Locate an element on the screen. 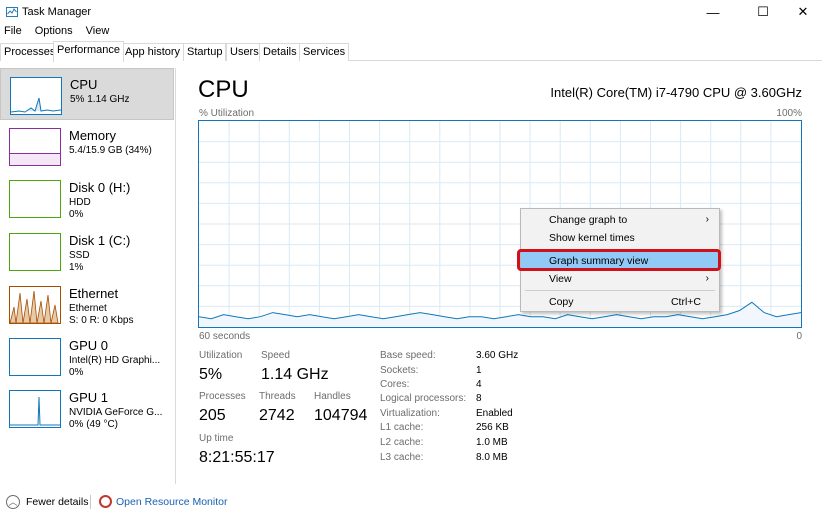 Image resolution: width=822 pixels, height=522 pixels. disk1-thumbnail is located at coordinates (35, 252).